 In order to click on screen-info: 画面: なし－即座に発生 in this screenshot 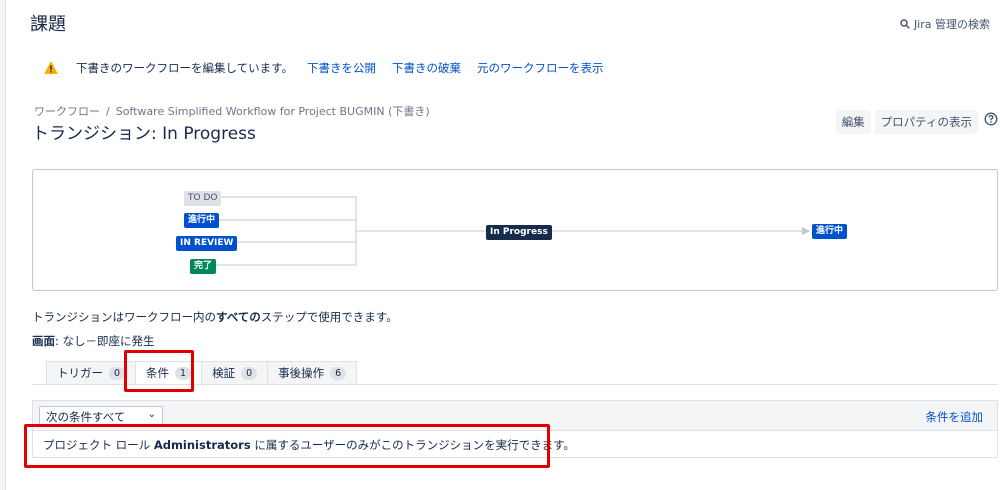, I will do `click(93, 341)`.